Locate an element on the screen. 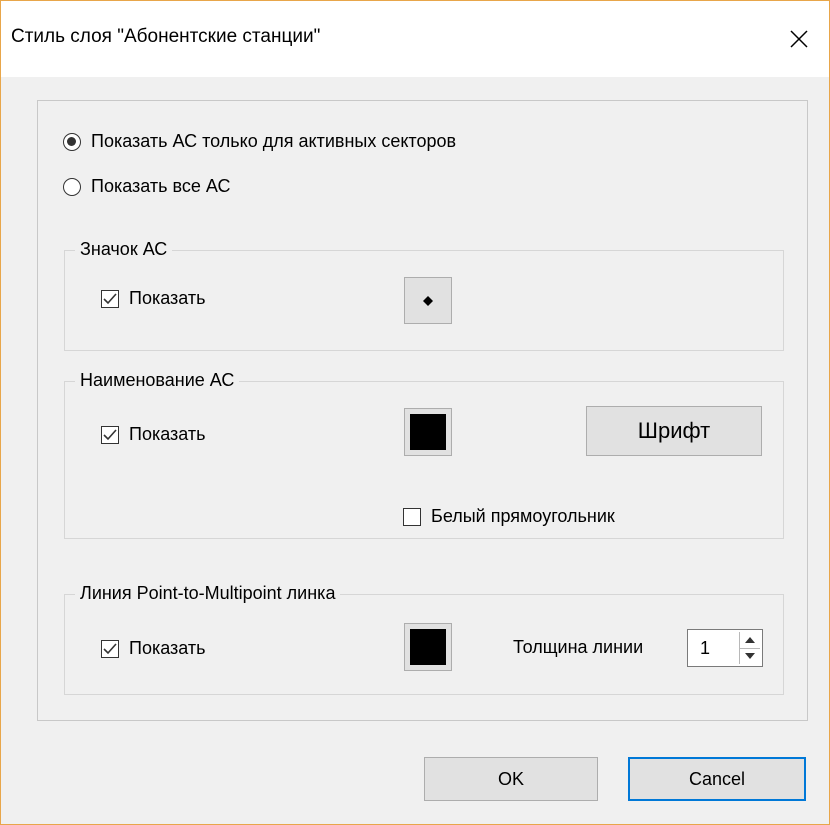 This screenshot has height=825, width=830. white-rectangle-label: Белый прямоугольник is located at coordinates (523, 516).